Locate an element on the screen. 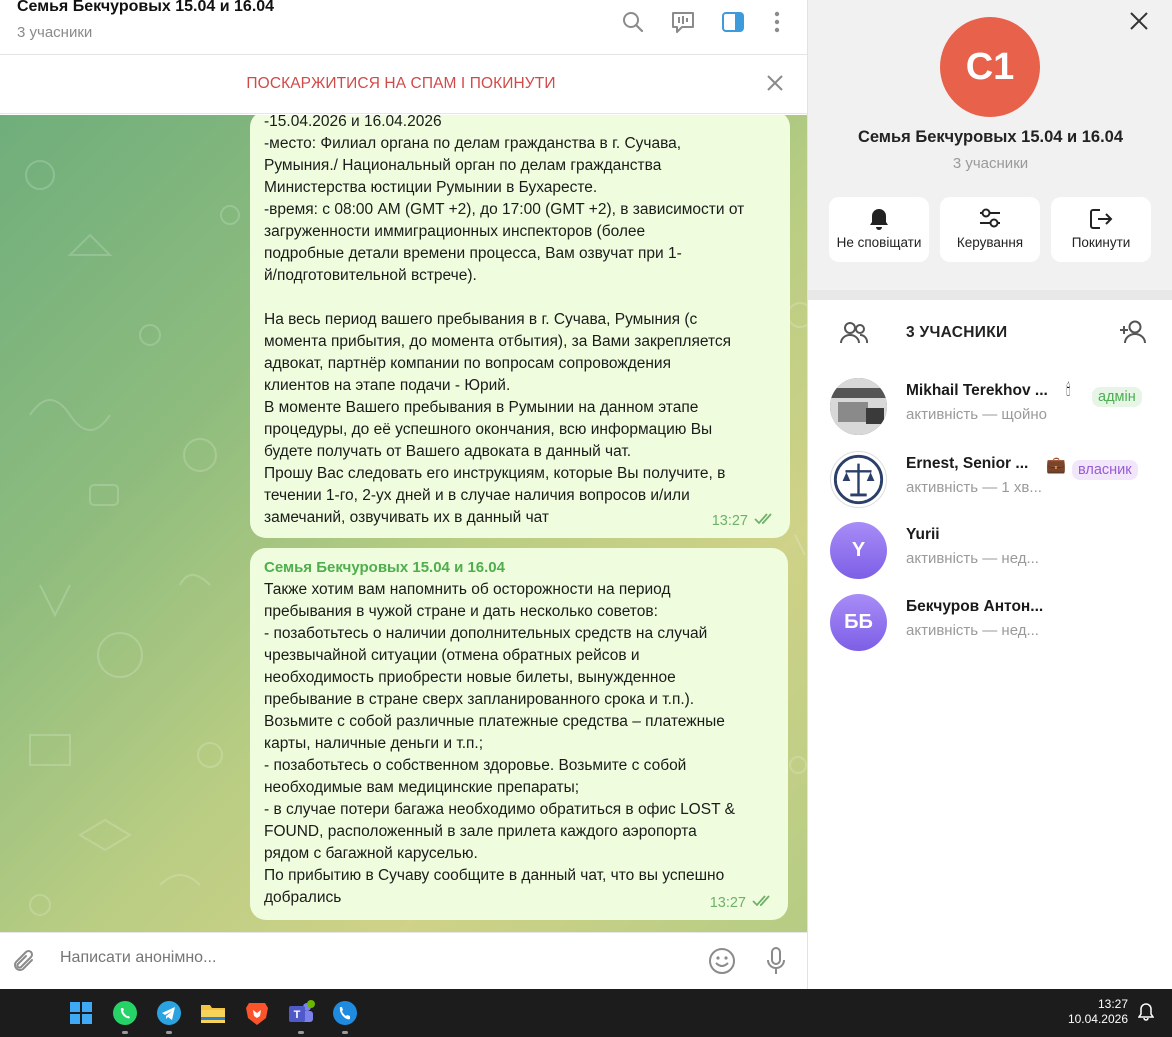 Image resolution: width=1172 pixels, height=1037 pixels. taskbar: T 13:27 10.04.2026 is located at coordinates (586, 1013).